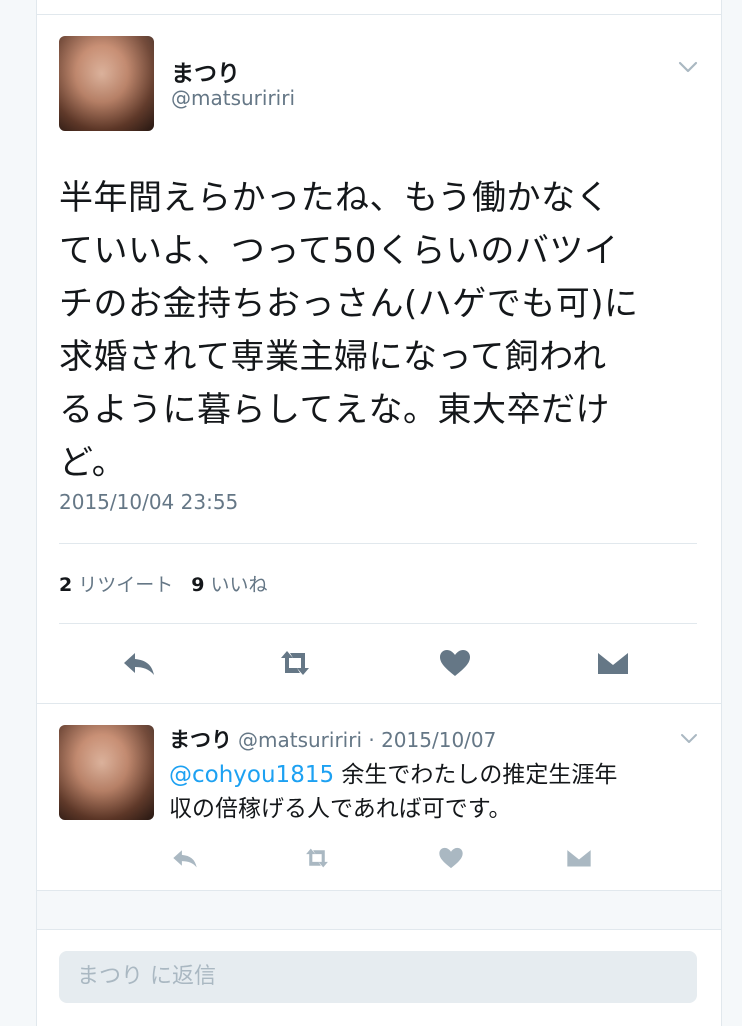 The height and width of the screenshot is (1026, 742). I want to click on retweet-stat: 2 リツイート, so click(116, 585).